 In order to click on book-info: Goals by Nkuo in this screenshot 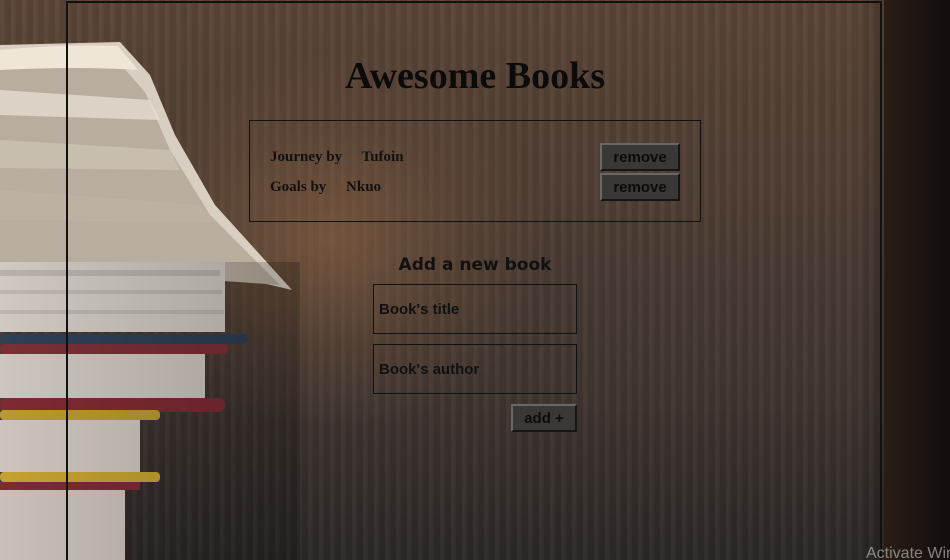, I will do `click(325, 187)`.